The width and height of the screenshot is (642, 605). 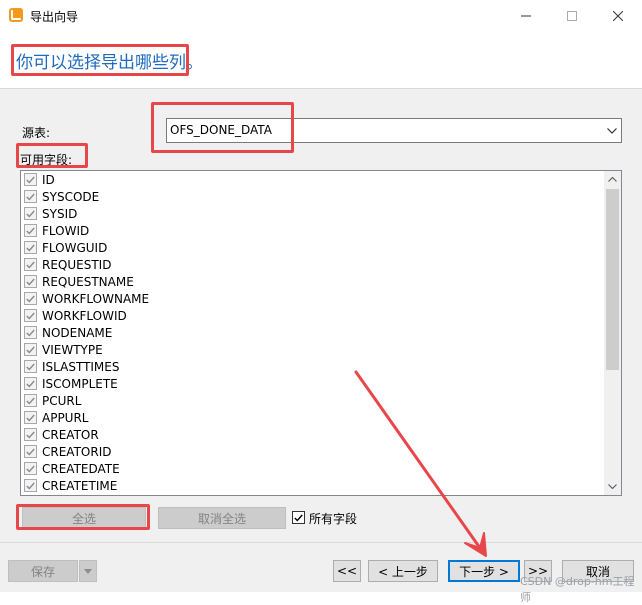 What do you see at coordinates (77, 332) in the screenshot?
I see `field-label: NODENAME` at bounding box center [77, 332].